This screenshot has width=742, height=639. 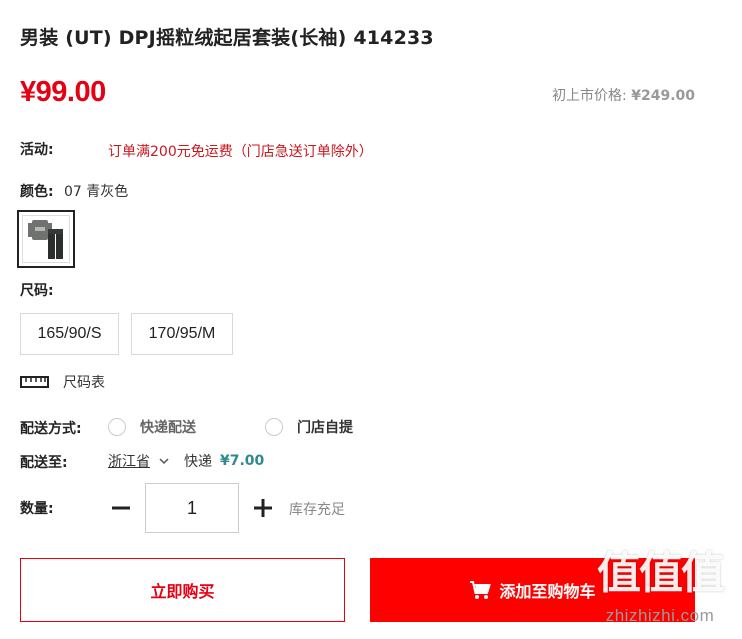 What do you see at coordinates (481, 590) in the screenshot?
I see `shopping-cart-icon` at bounding box center [481, 590].